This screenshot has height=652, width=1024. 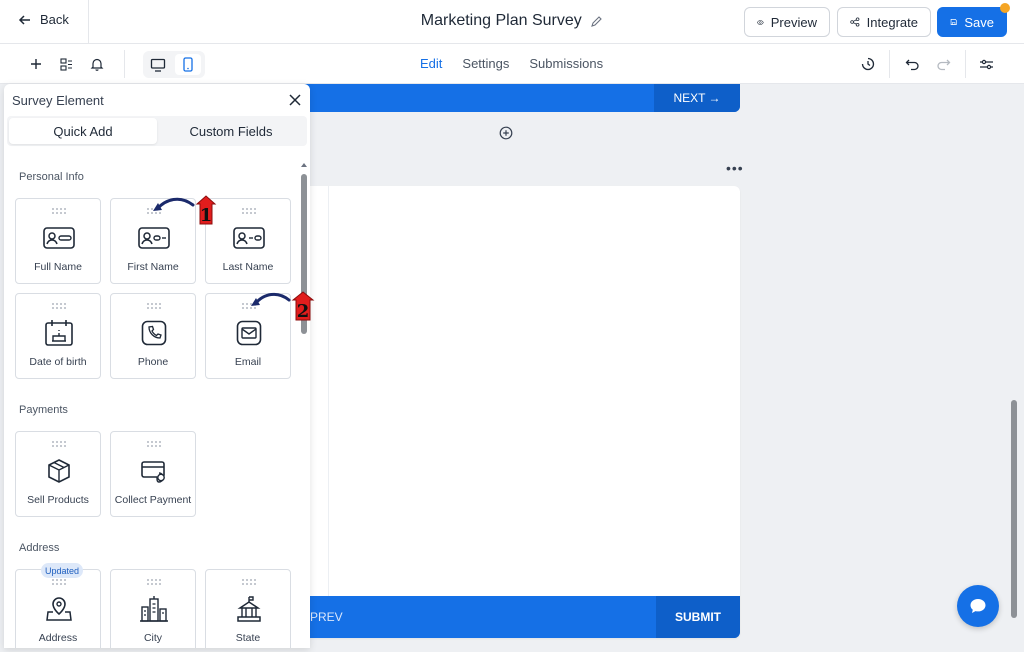 I want to click on element-label: First Name, so click(x=153, y=267).